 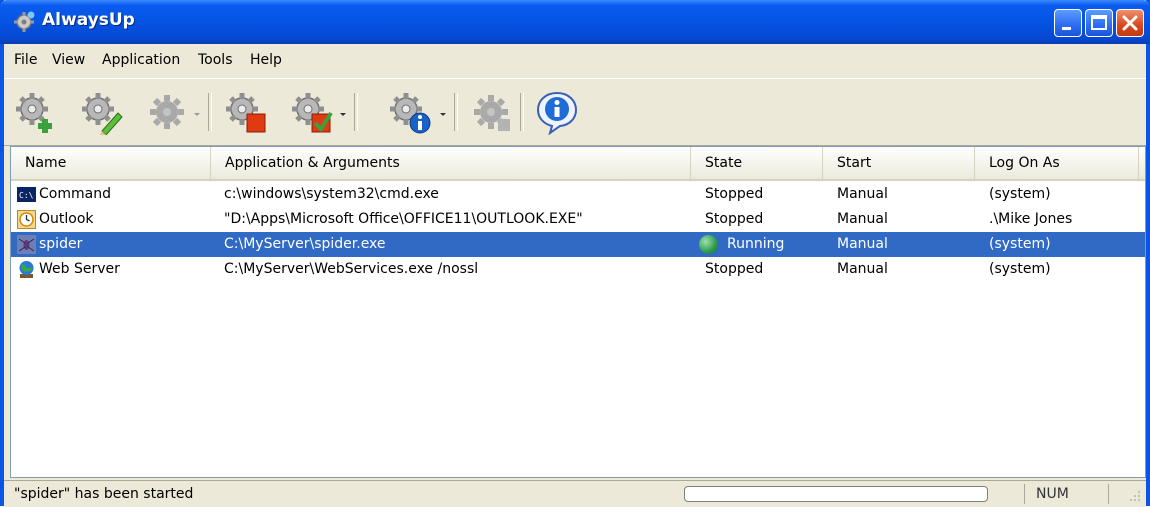 I want to click on gear-restart-icon, so click(x=312, y=113).